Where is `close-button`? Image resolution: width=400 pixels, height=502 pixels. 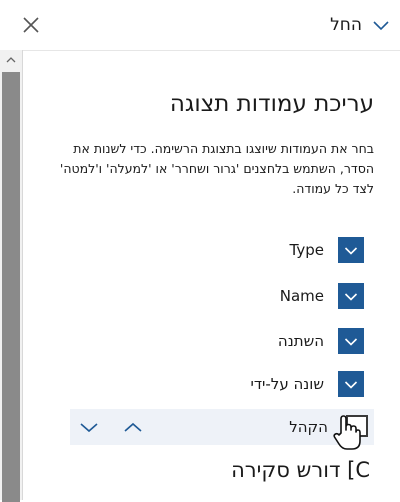
close-button is located at coordinates (31, 25).